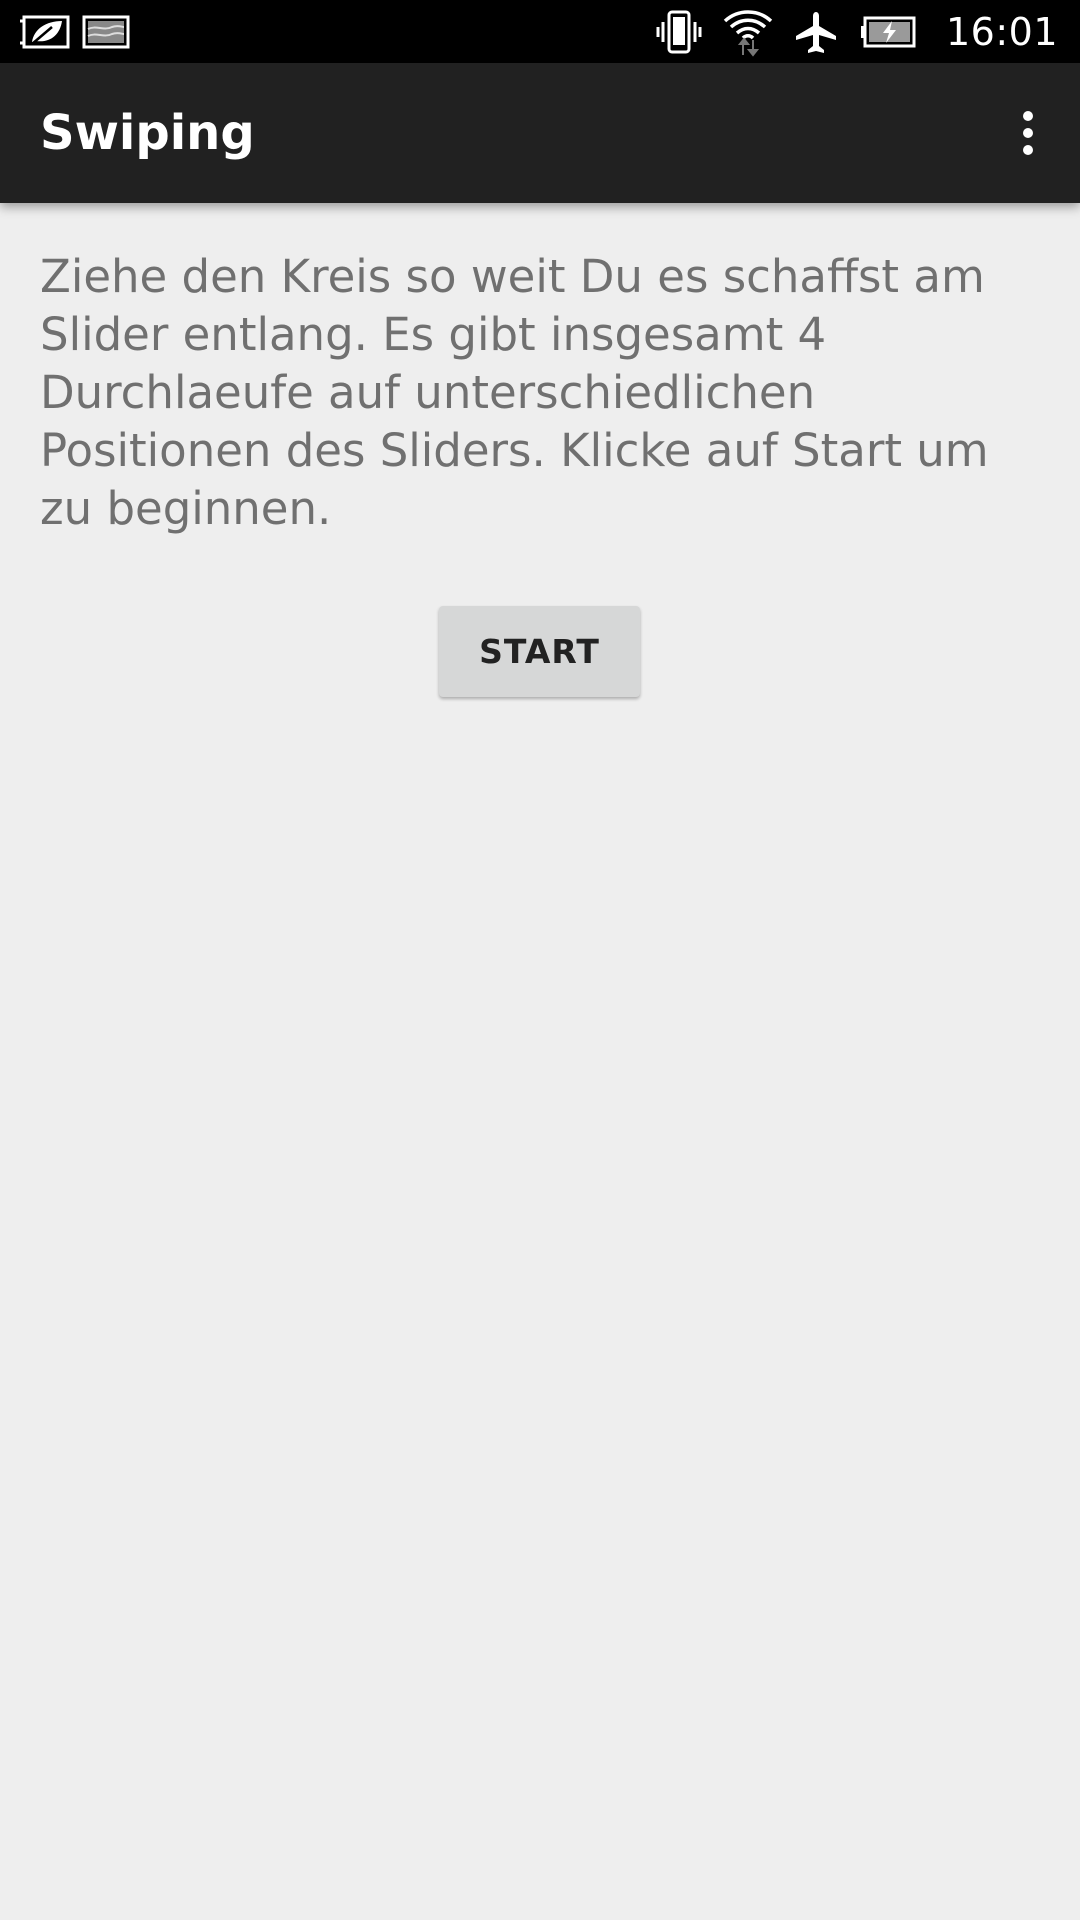 This screenshot has height=1920, width=1080. Describe the element at coordinates (1028, 133) in the screenshot. I see `overflow-menu-icon` at that location.